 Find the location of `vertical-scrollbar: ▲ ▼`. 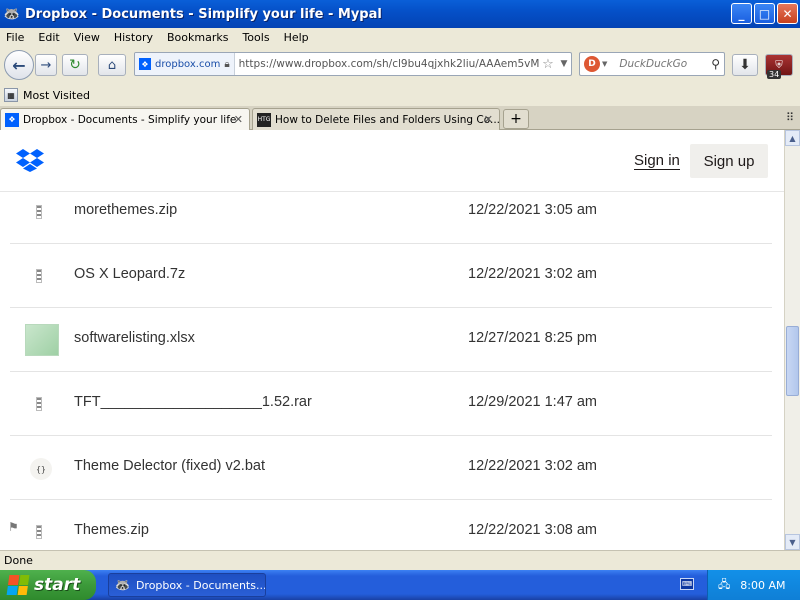

vertical-scrollbar: ▲ ▼ is located at coordinates (792, 340).